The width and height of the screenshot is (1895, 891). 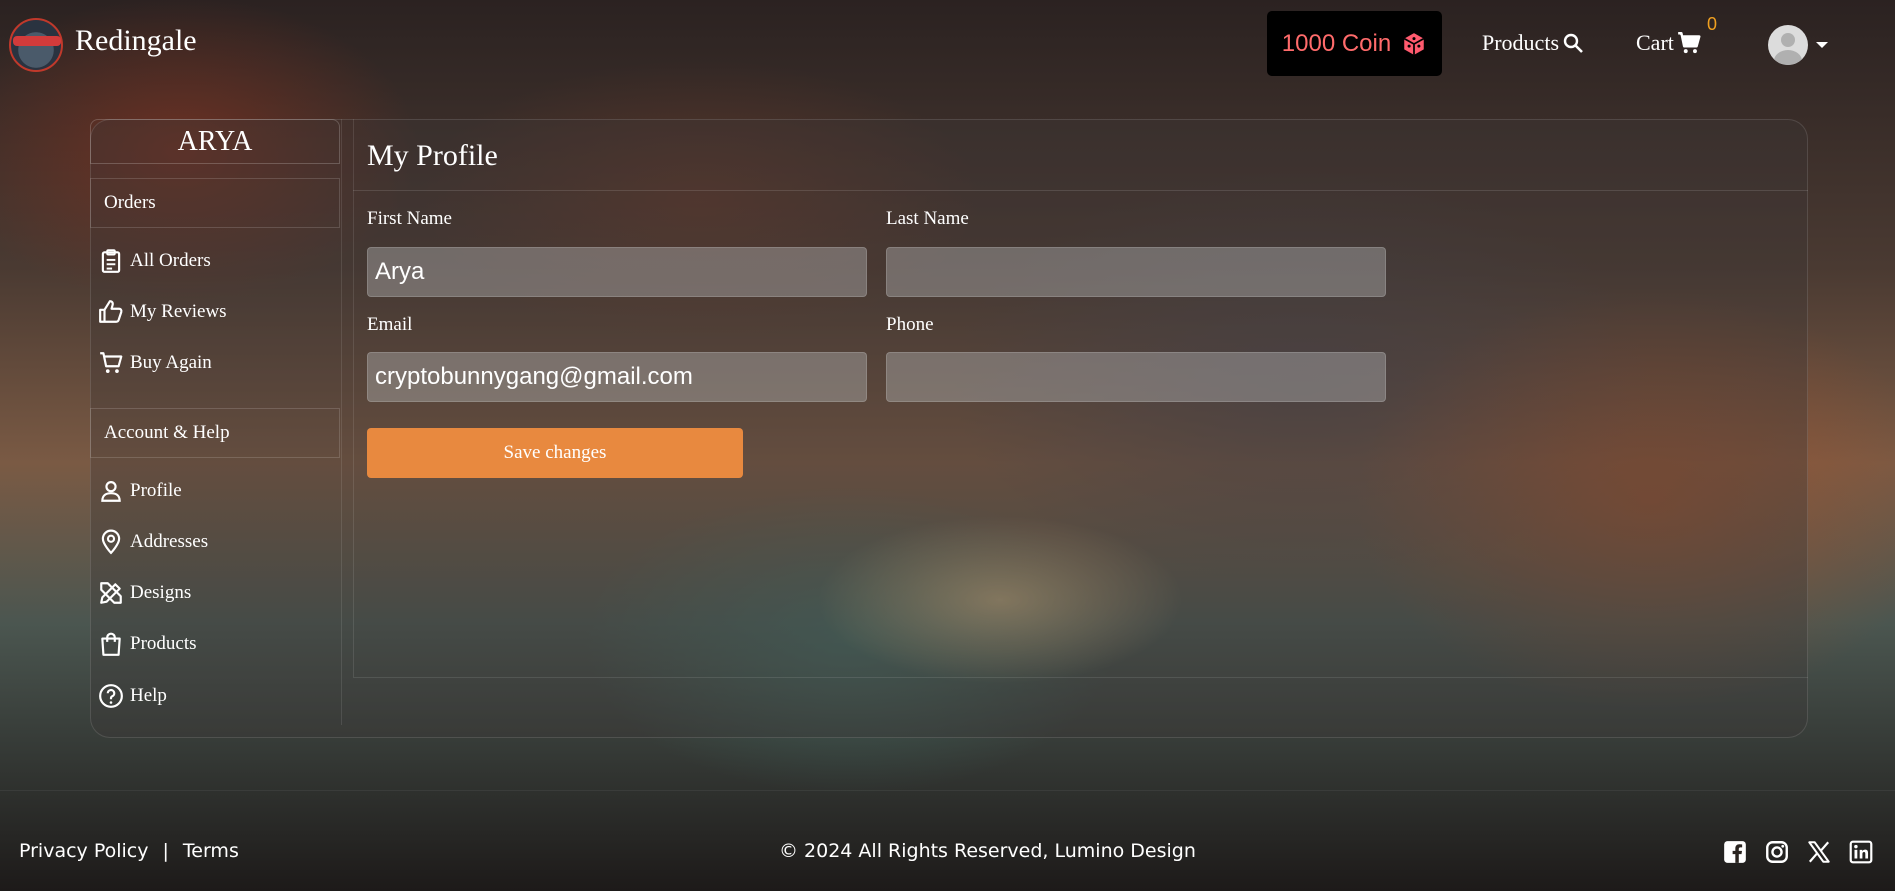 I want to click on search-icon, so click(x=1573, y=43).